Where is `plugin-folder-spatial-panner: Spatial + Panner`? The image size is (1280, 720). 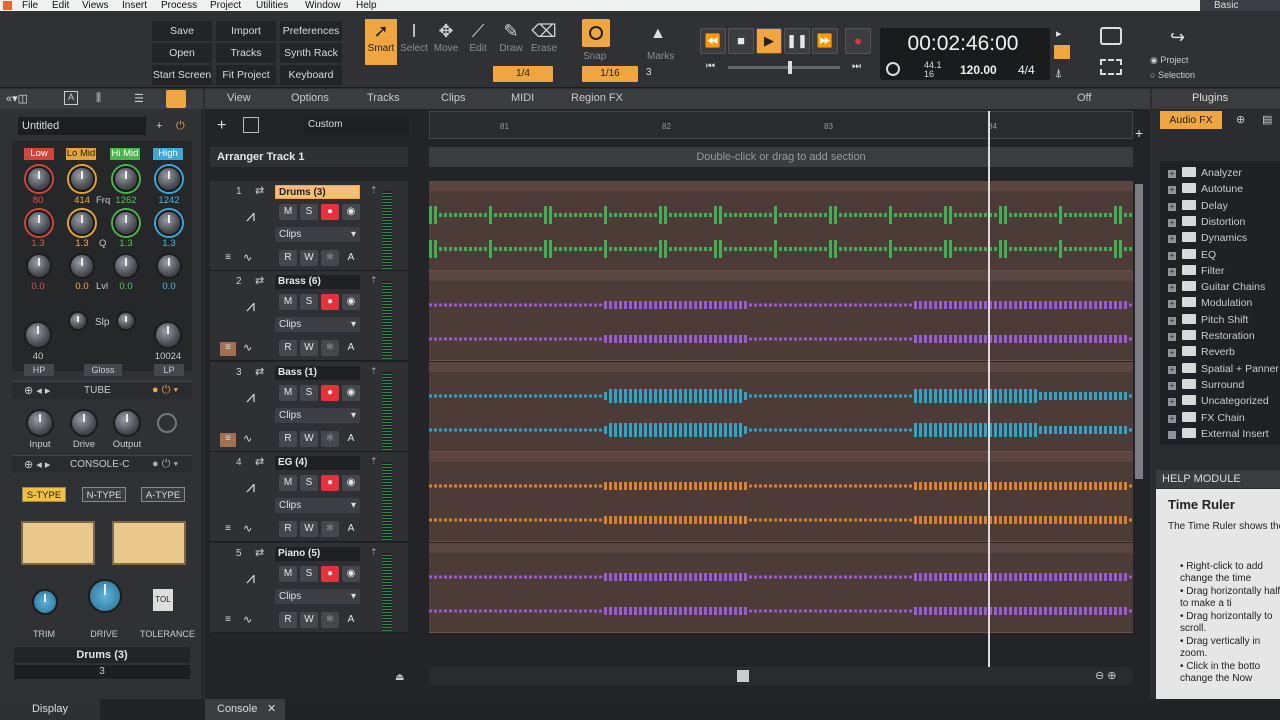
plugin-folder-spatial-panner: Spatial + Panner is located at coordinates (1230, 369).